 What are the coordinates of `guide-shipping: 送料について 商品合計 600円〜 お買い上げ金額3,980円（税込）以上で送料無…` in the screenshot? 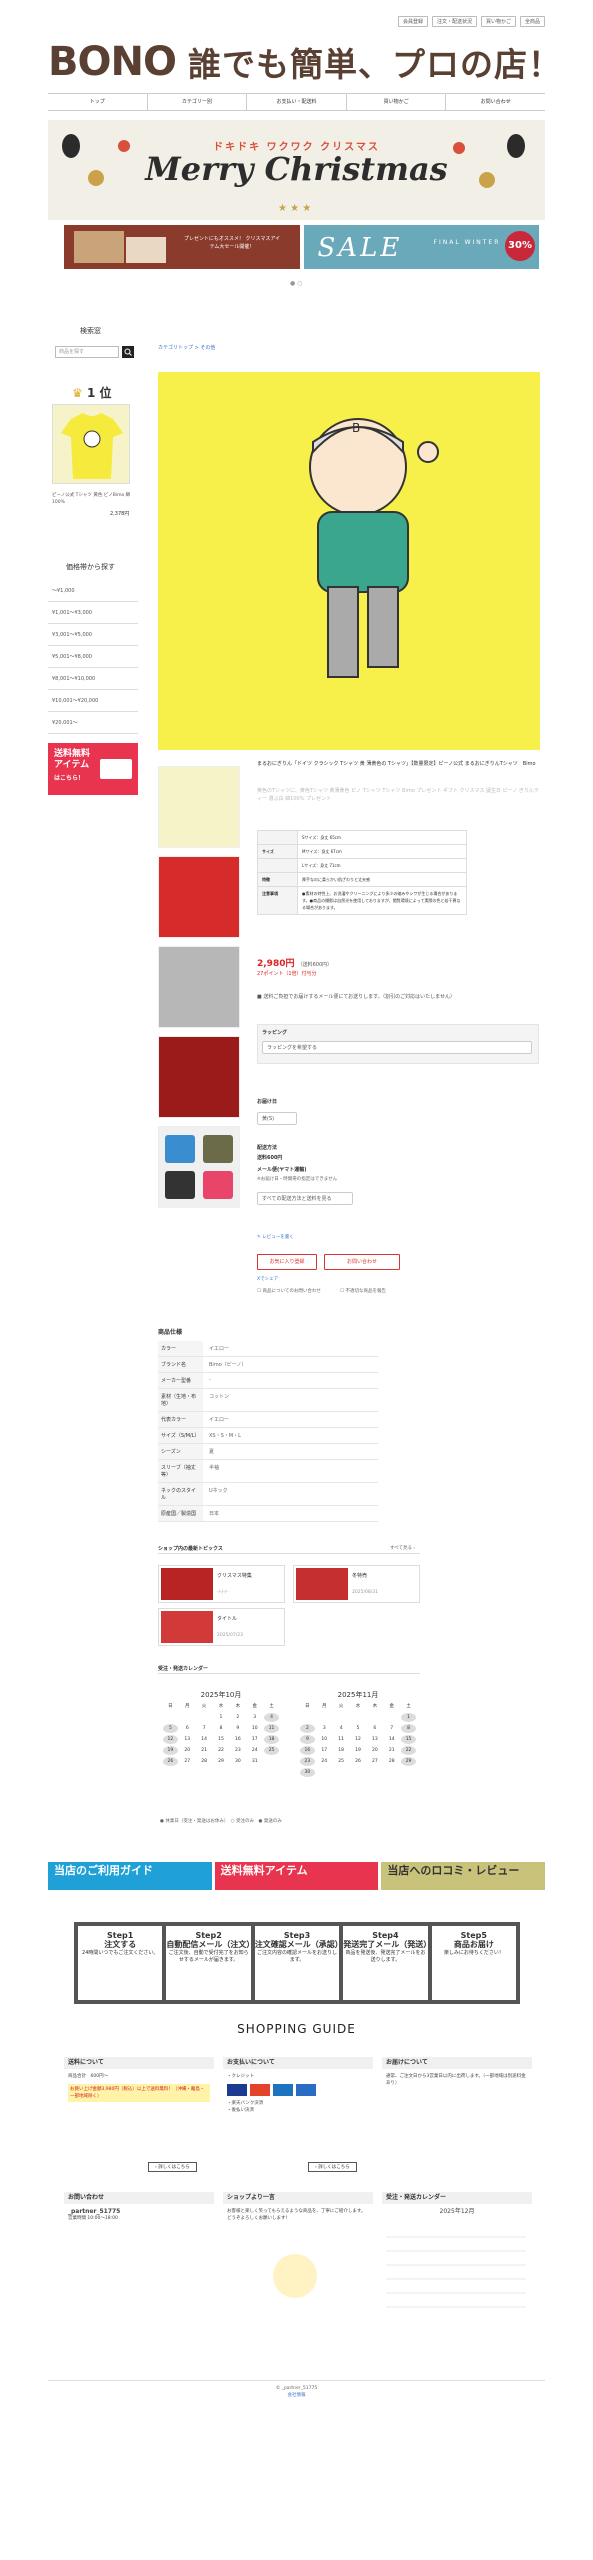 It's located at (139, 2081).